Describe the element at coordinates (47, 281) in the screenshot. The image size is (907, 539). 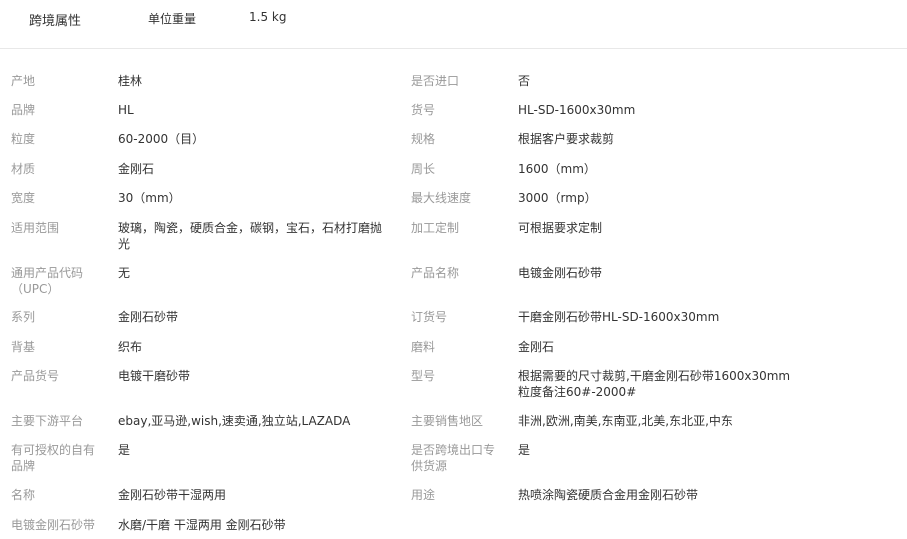
I see `attr-label: 通用产品代码（UPC）` at that location.